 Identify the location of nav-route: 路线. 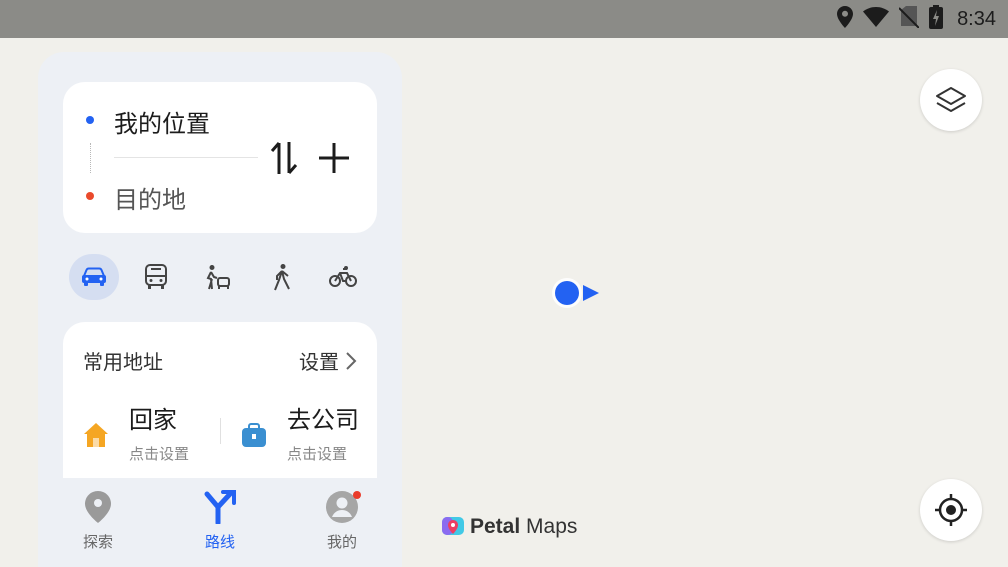
(220, 521).